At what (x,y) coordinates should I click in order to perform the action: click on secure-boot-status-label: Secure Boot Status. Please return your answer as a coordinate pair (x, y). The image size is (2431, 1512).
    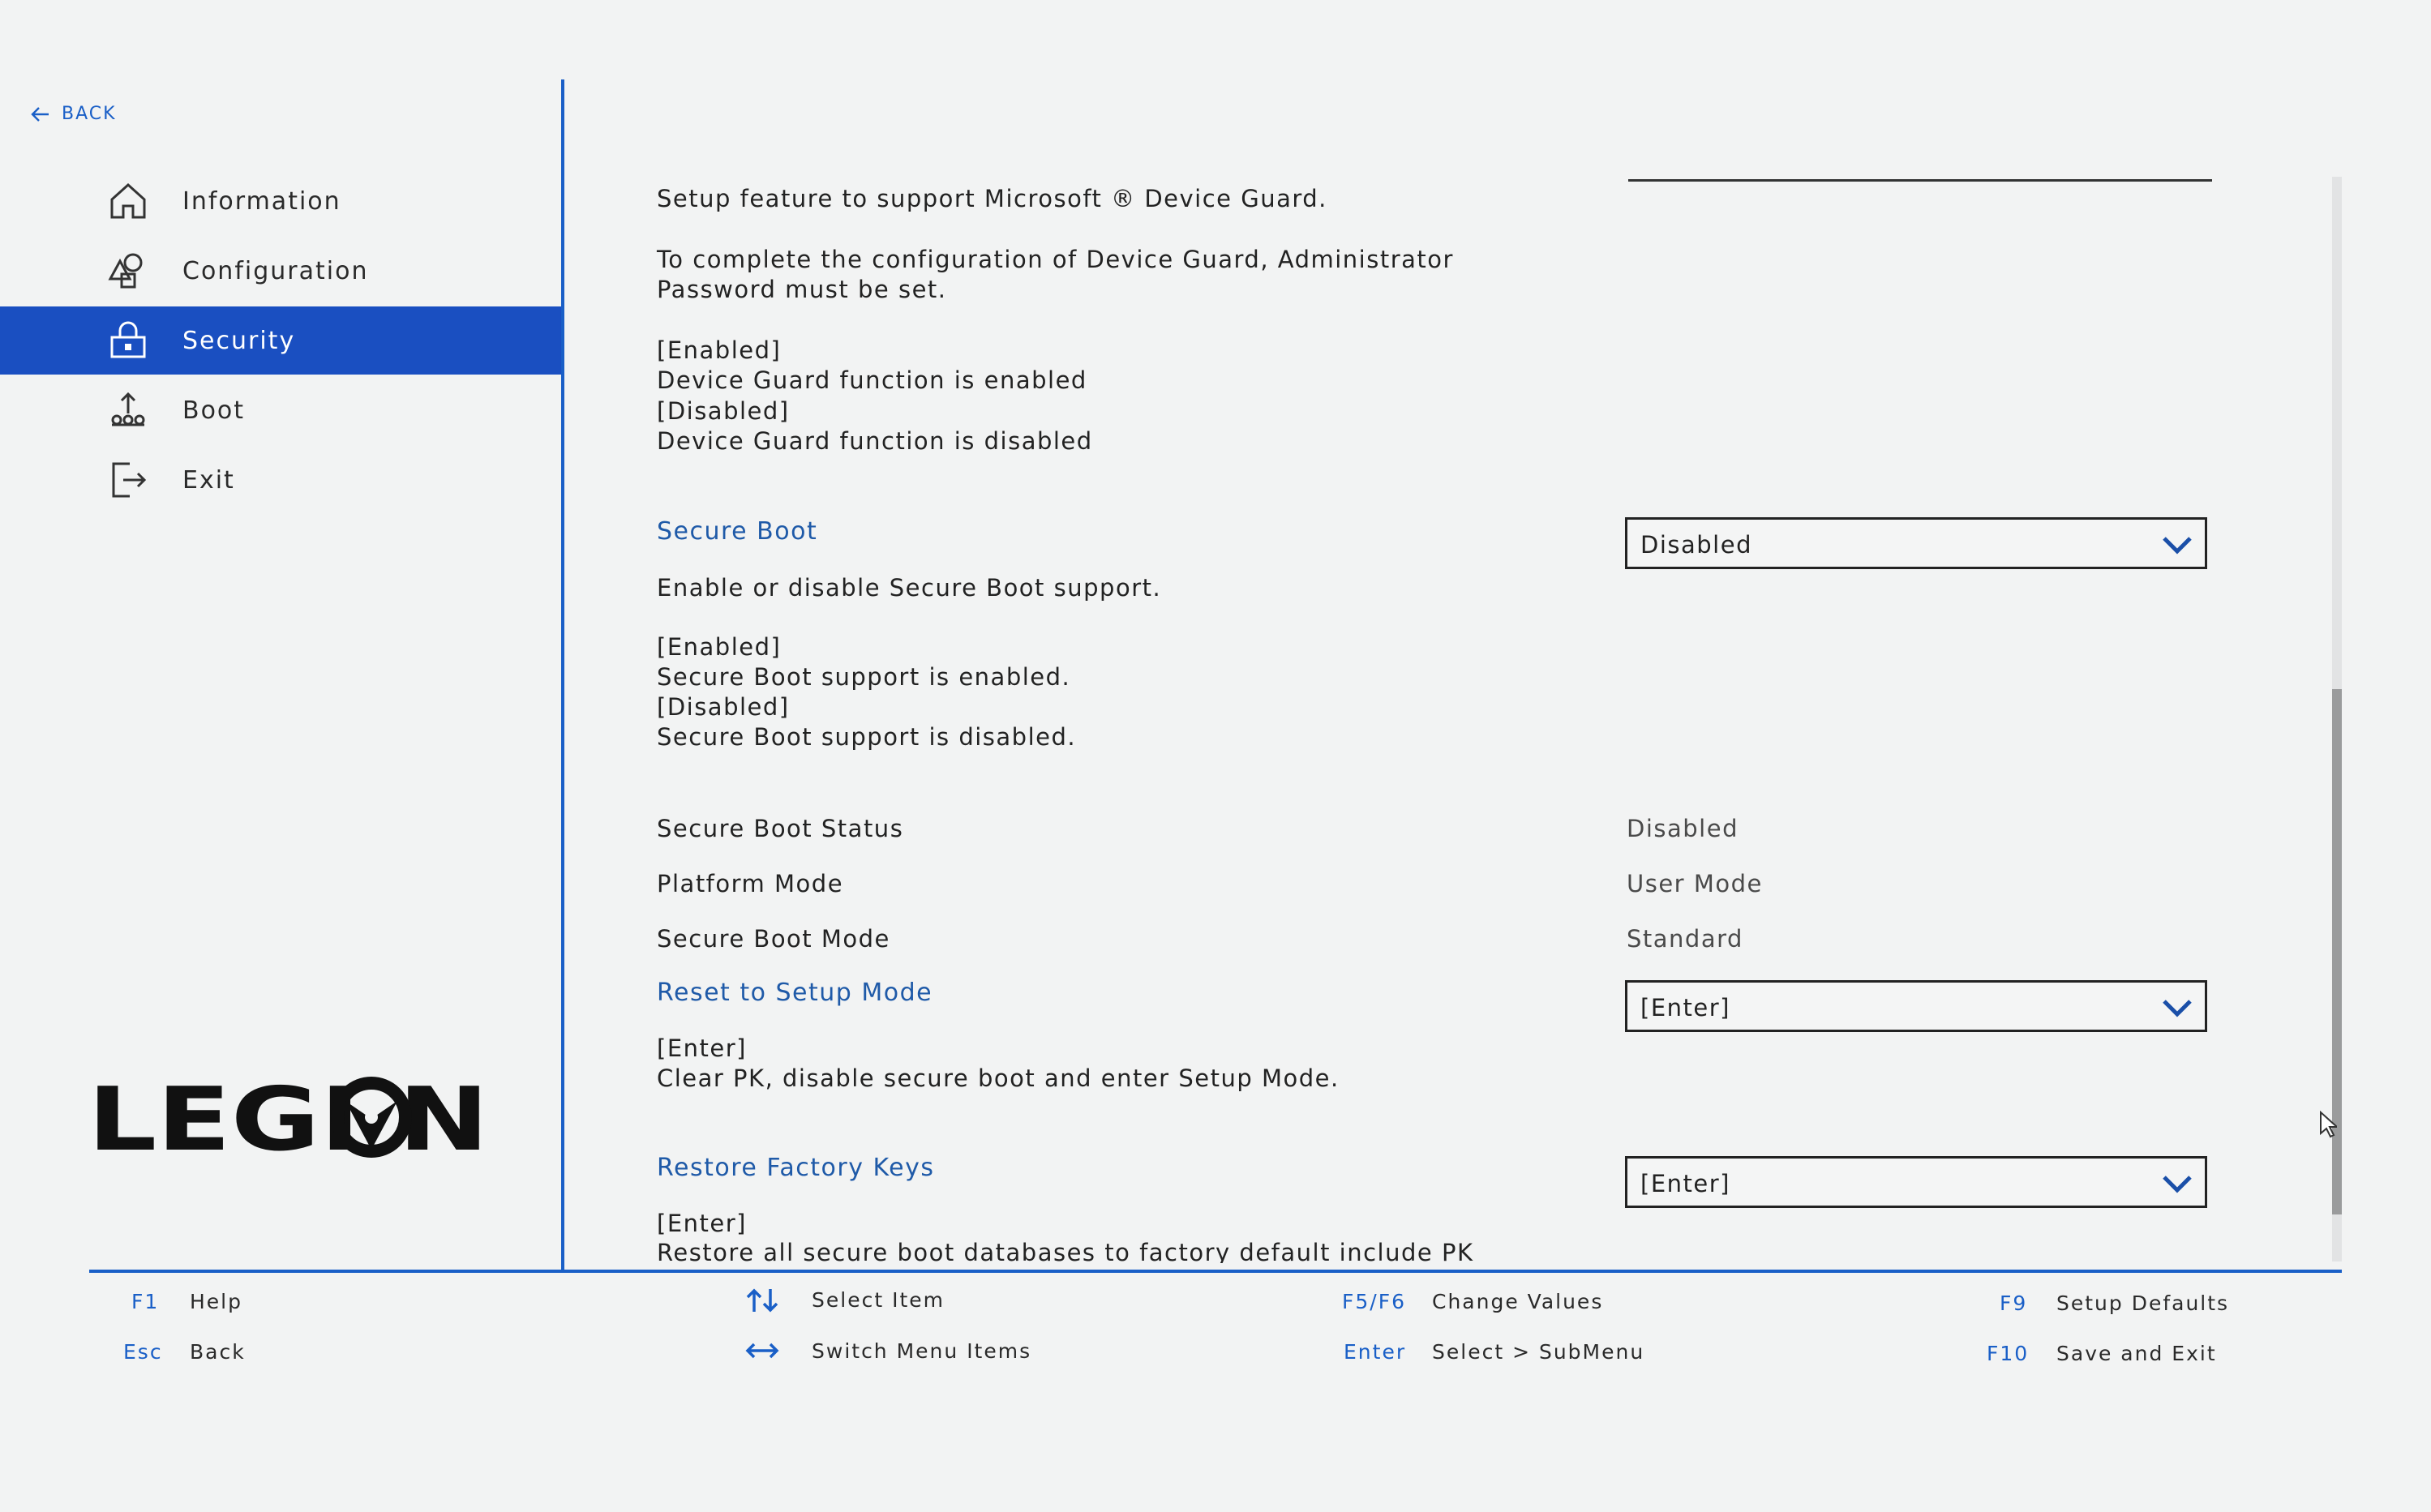
    Looking at the image, I should click on (780, 828).